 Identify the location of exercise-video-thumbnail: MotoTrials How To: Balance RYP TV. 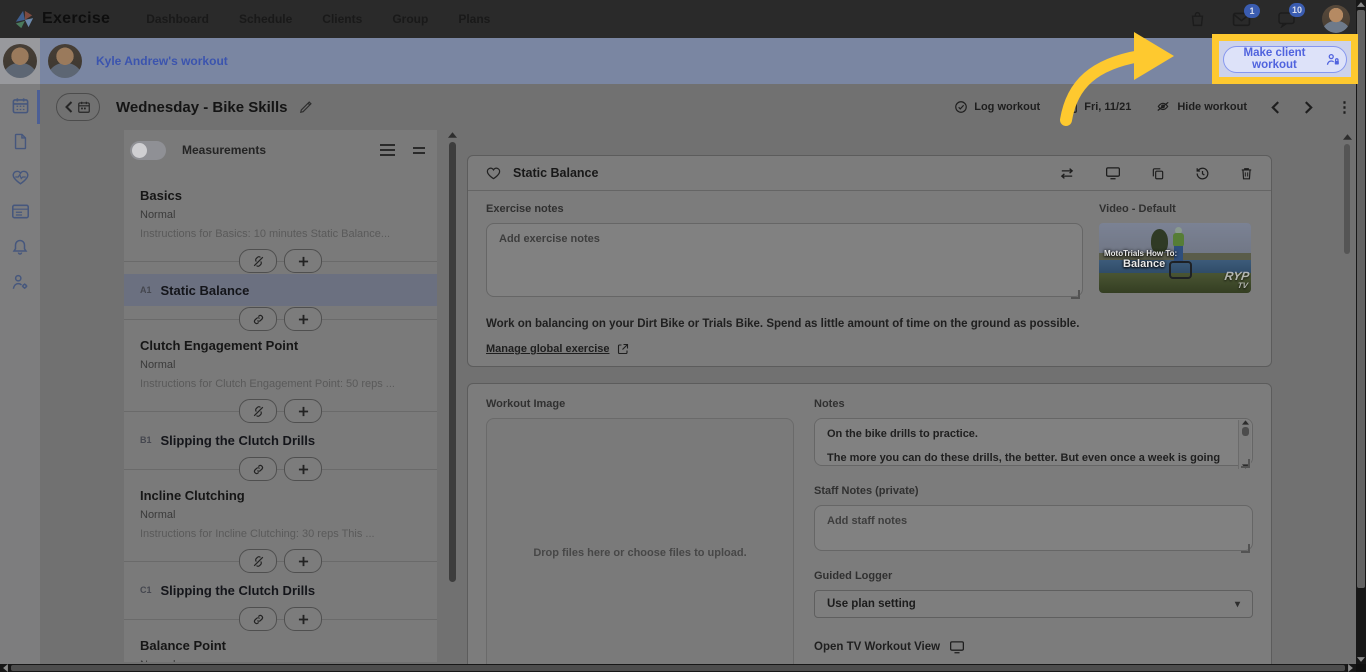
(1175, 258).